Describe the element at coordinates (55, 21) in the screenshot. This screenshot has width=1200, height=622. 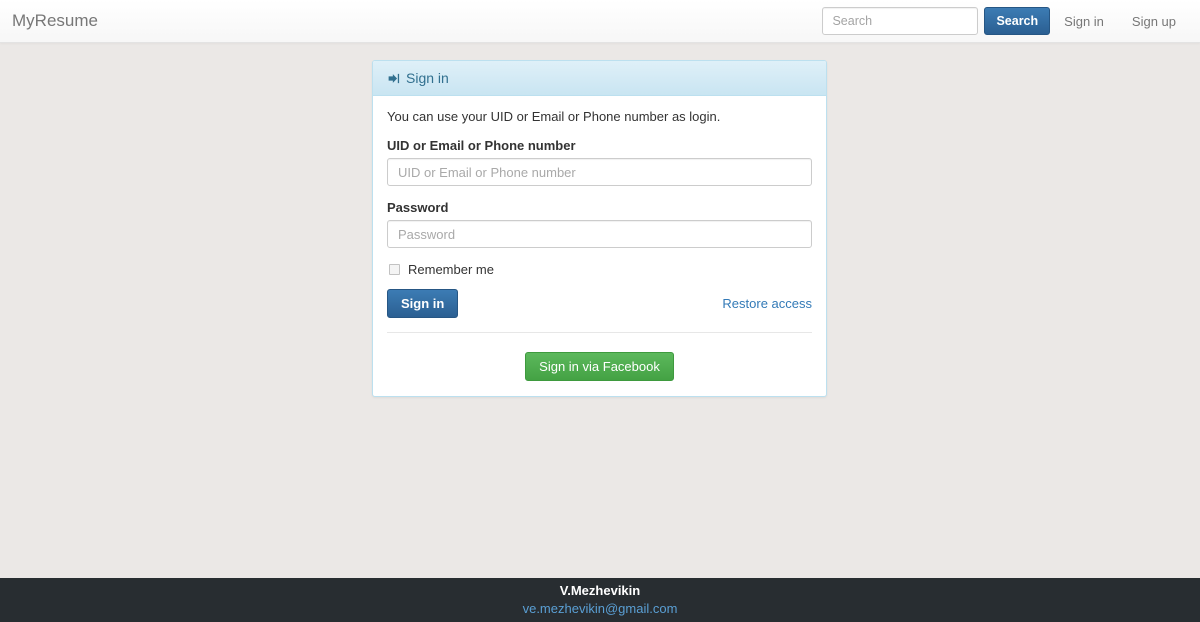
I see `brand-link: MyResume` at that location.